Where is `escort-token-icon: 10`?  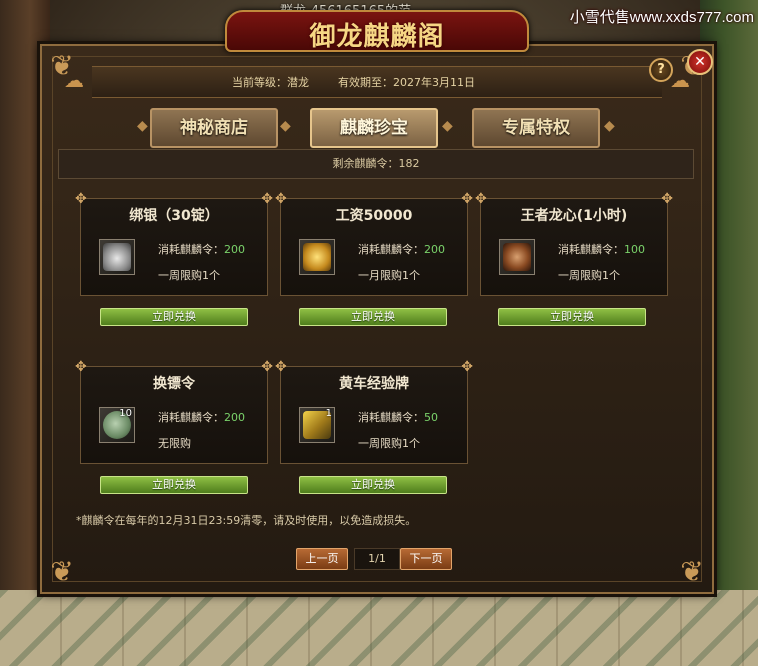
escort-token-icon: 10 is located at coordinates (117, 425).